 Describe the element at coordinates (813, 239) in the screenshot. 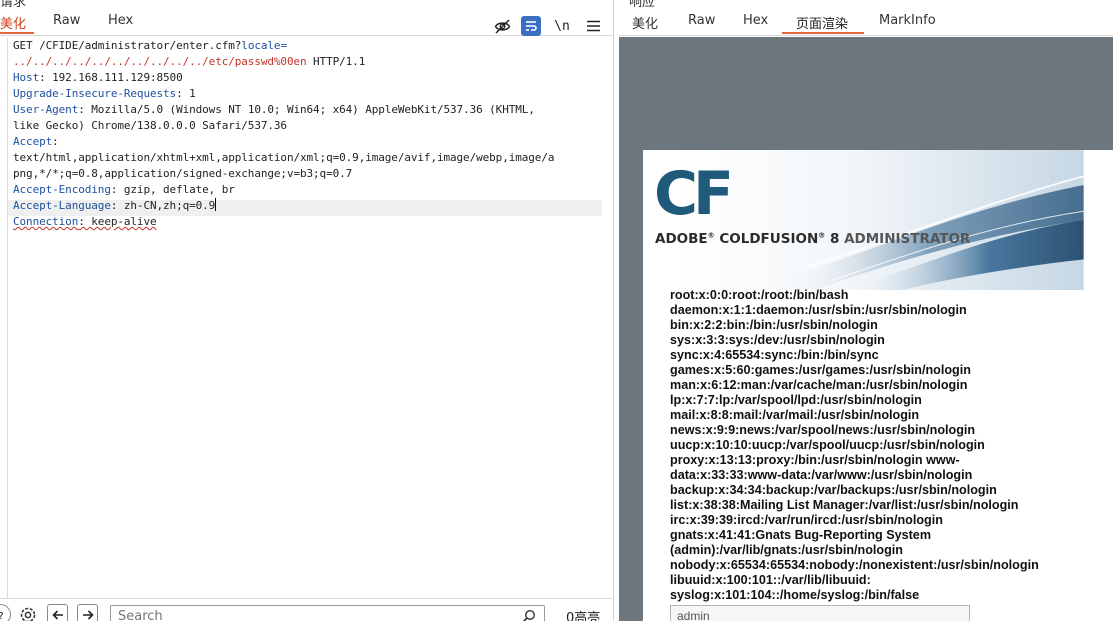

I see `product-title: ADOBE® COLDFUSION® 8 ADMINISTRATOR` at that location.